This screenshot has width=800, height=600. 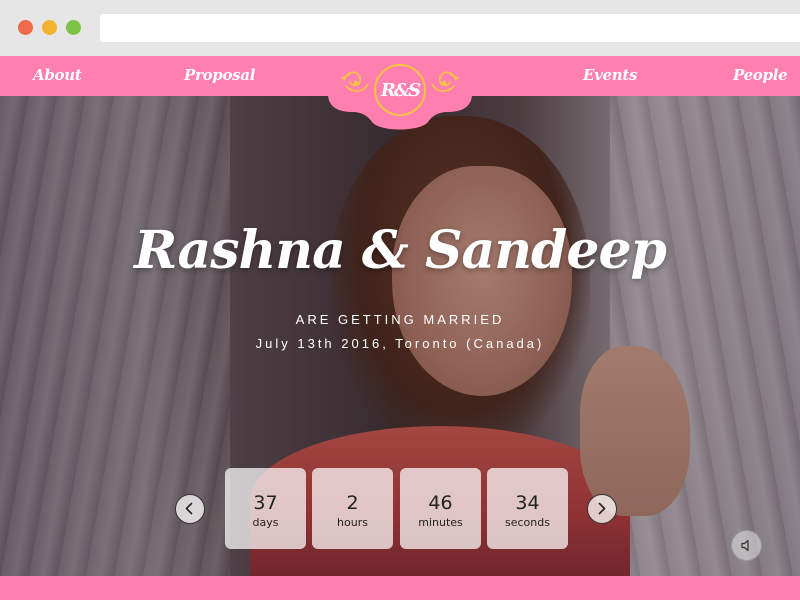 I want to click on couple-names-heading: Rashna & Sandeep, so click(x=400, y=250).